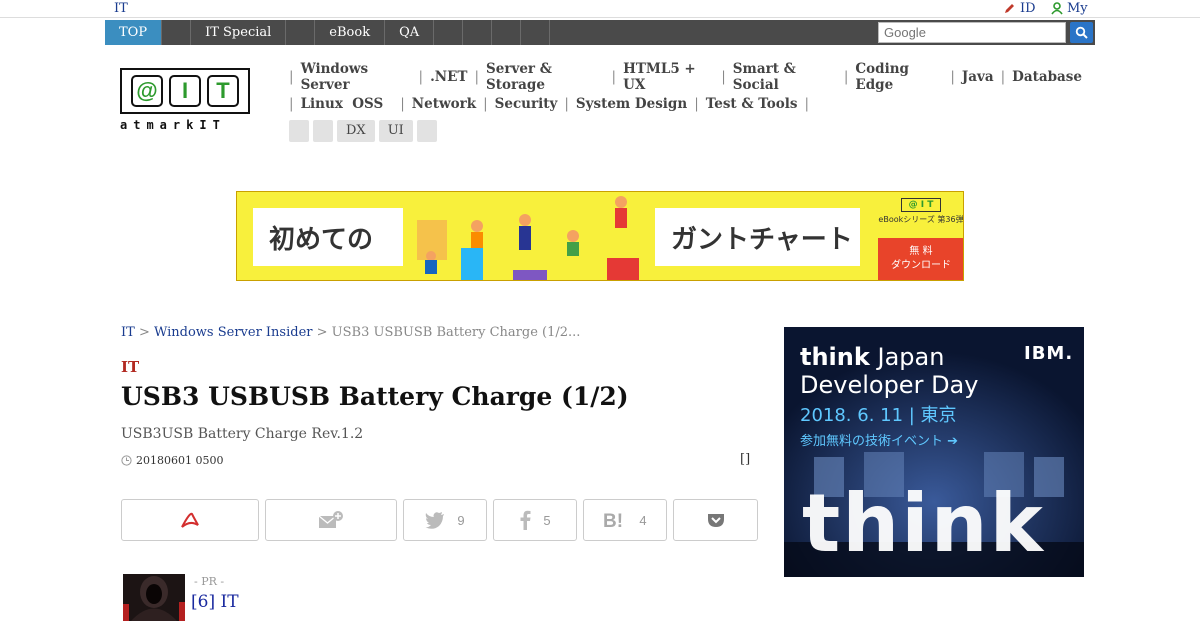 This screenshot has height=630, width=1200. What do you see at coordinates (147, 91) in the screenshot?
I see `logo-char-at: @` at bounding box center [147, 91].